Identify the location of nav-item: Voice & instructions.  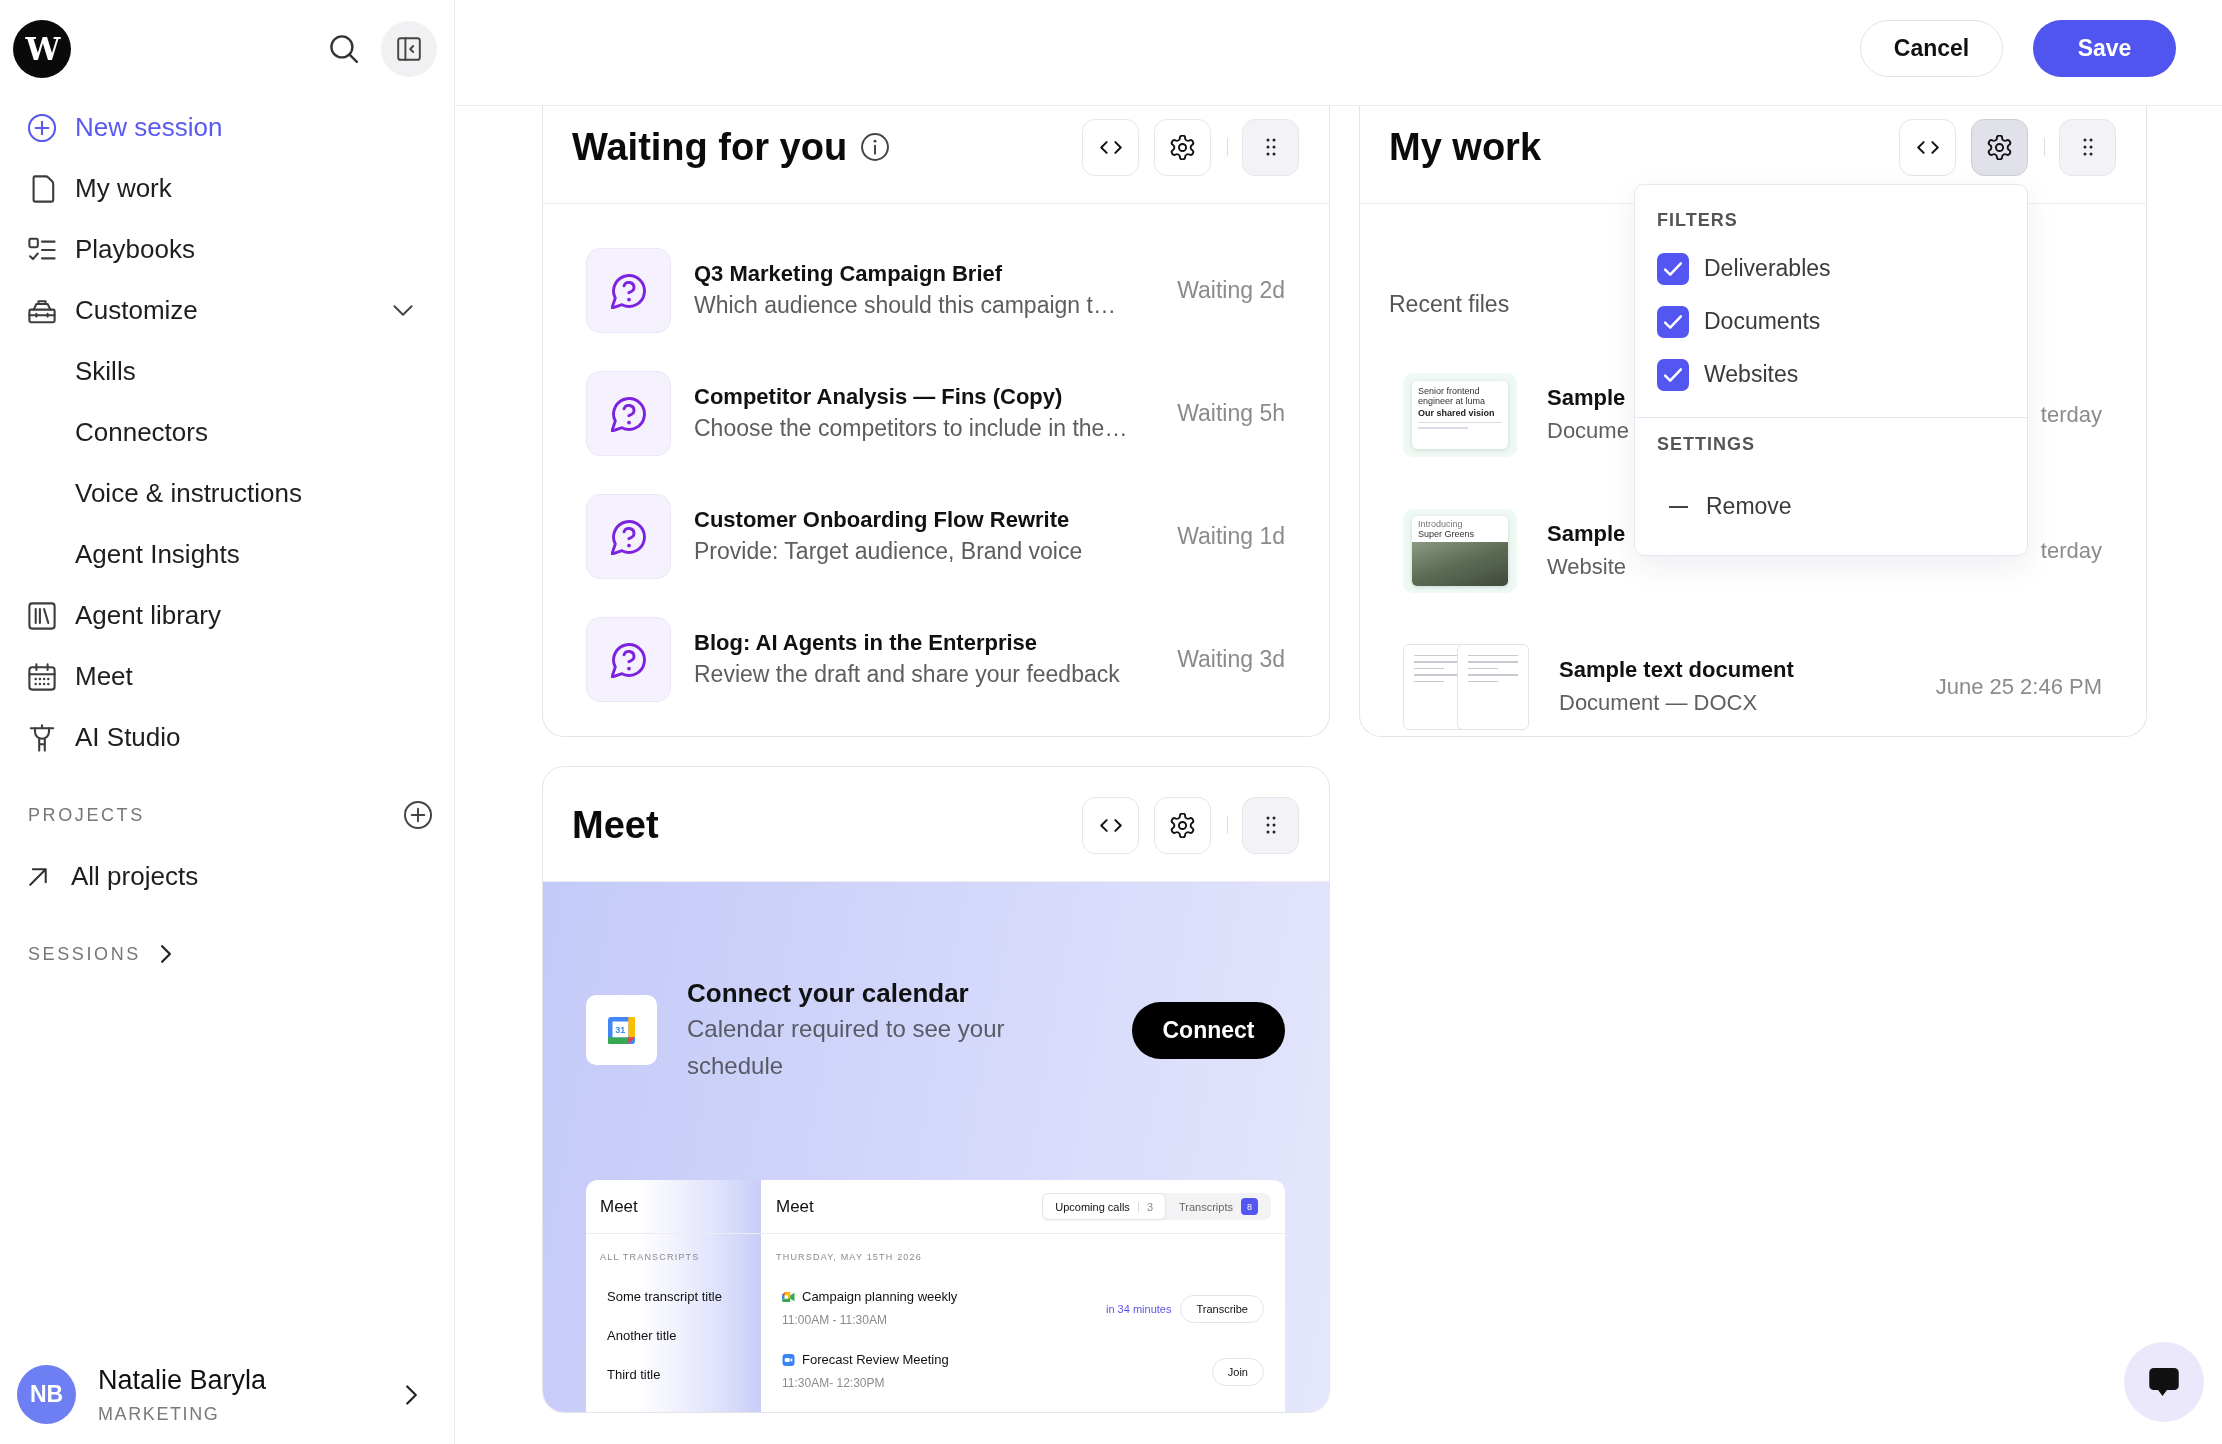
(227, 493).